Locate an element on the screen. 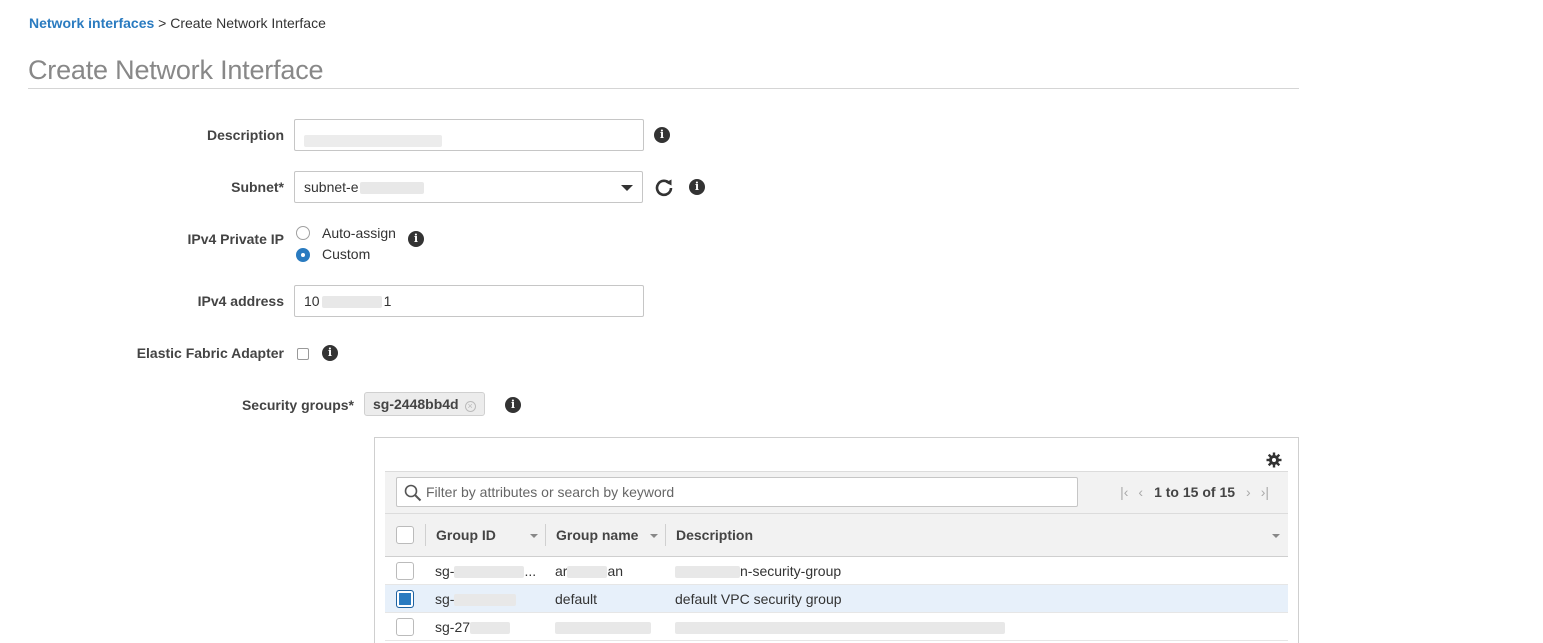  selected-sg-id: sg-2448bb4d is located at coordinates (416, 404).